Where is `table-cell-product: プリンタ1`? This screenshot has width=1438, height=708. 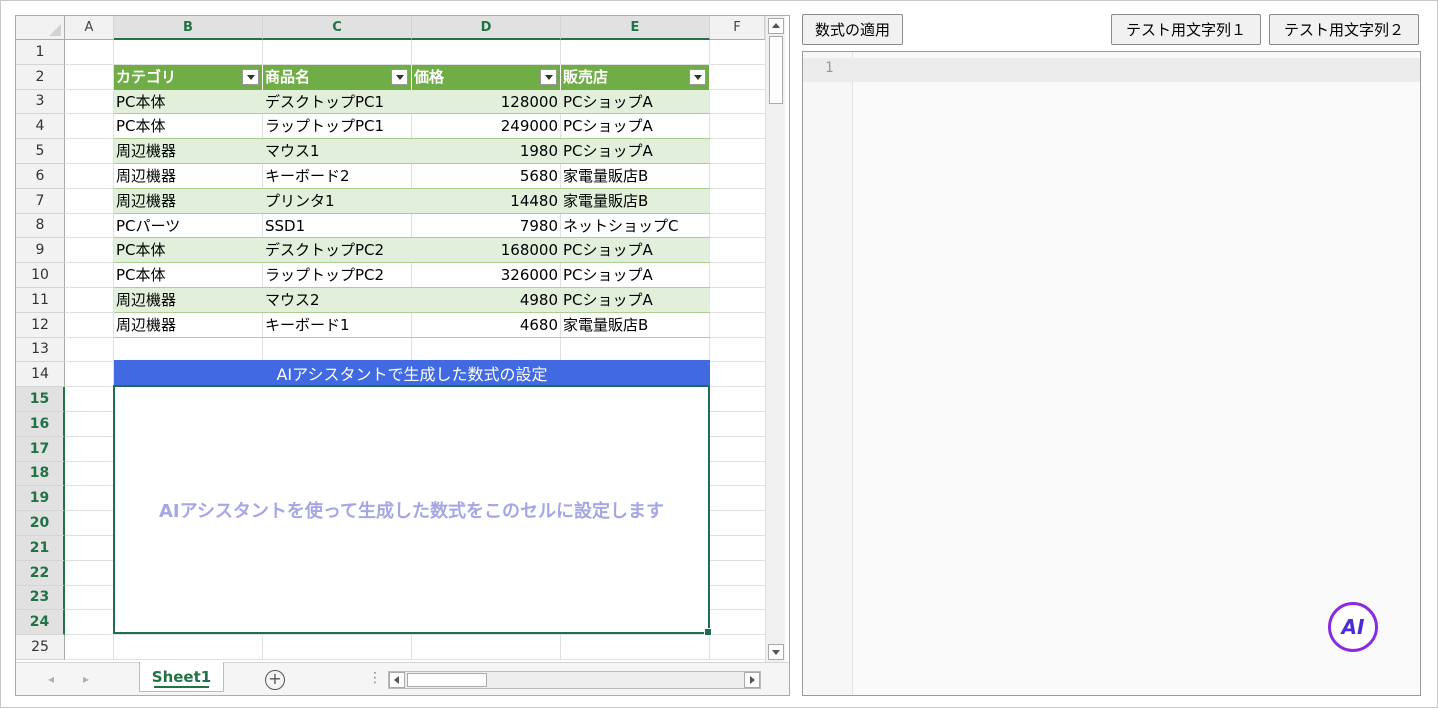
table-cell-product: プリンタ1 is located at coordinates (337, 201).